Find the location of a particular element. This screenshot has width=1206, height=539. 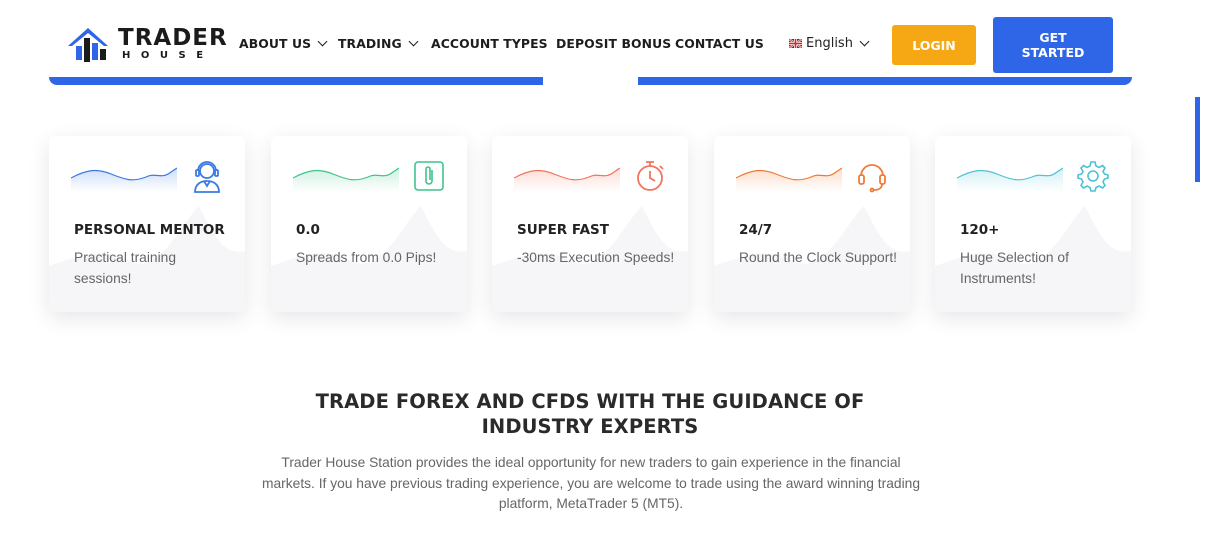

get-started-label: GET STARTED is located at coordinates (1053, 45).